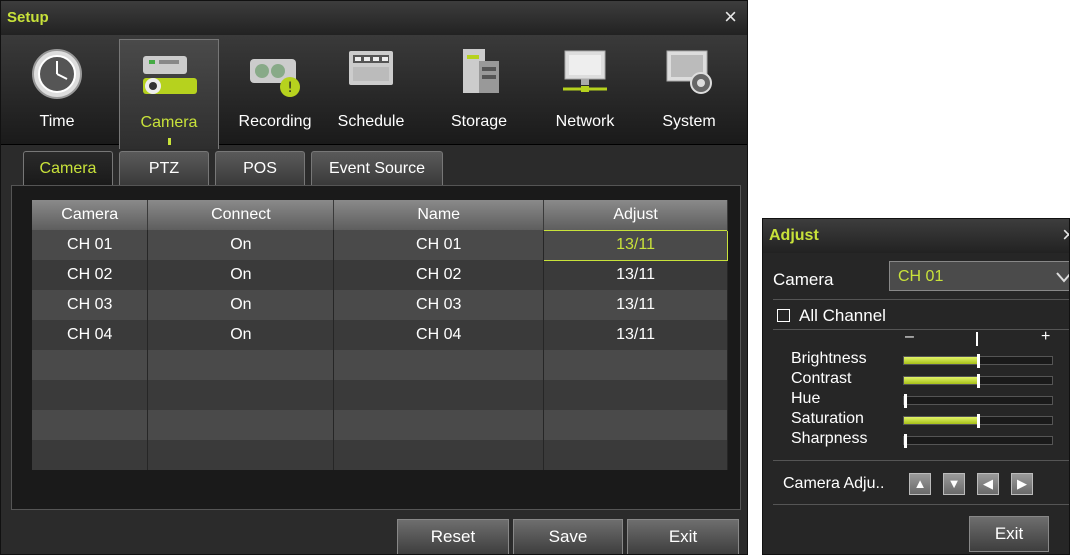 The width and height of the screenshot is (1070, 555). Describe the element at coordinates (794, 235) in the screenshot. I see `adjust-title: Adjust` at that location.